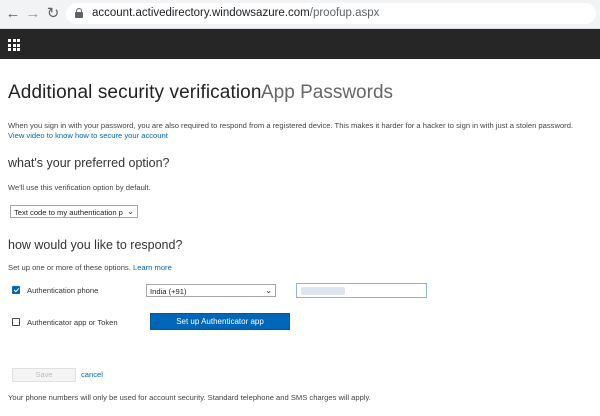 The image size is (600, 416). What do you see at coordinates (63, 290) in the screenshot?
I see `auth-phone-label: Authentication phone` at bounding box center [63, 290].